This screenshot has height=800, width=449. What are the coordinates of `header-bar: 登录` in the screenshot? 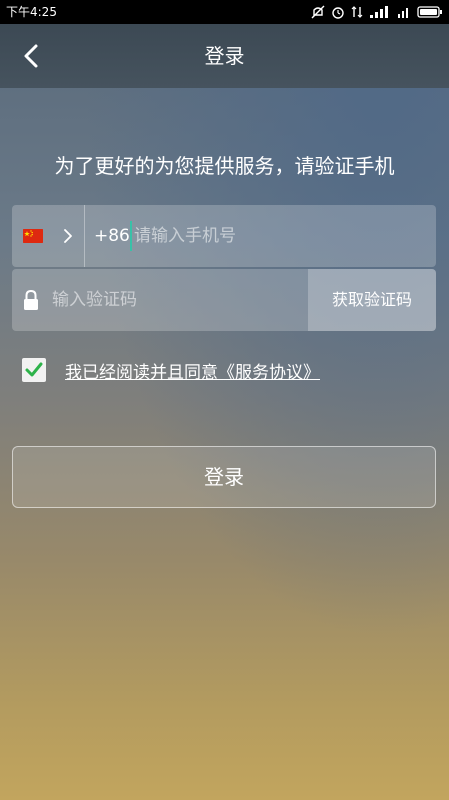 It's located at (224, 56).